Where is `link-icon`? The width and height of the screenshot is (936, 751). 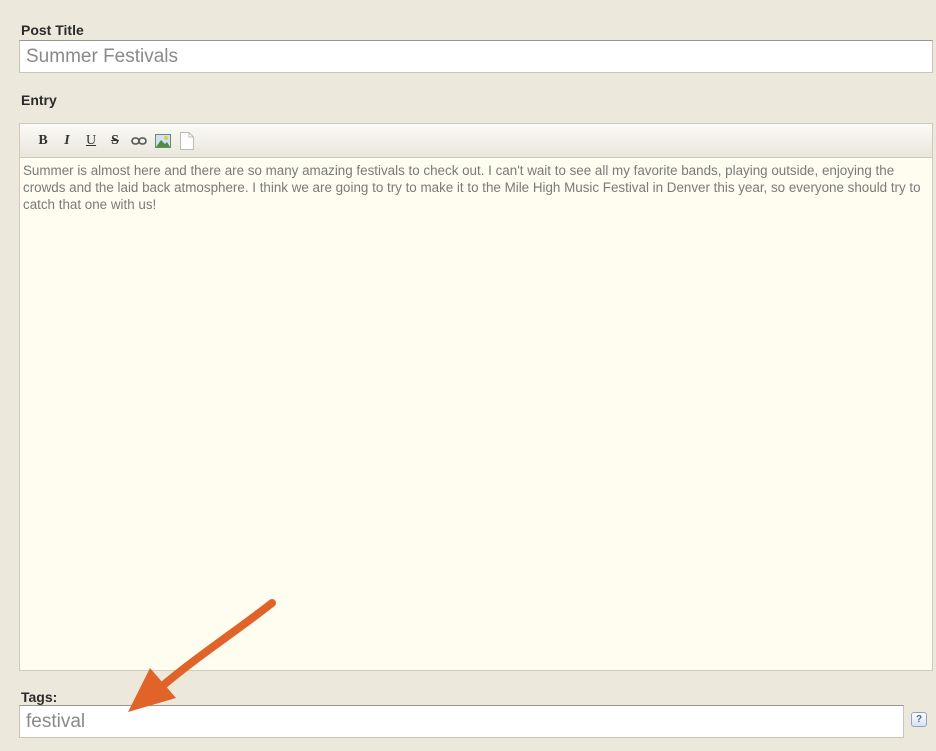
link-icon is located at coordinates (139, 140).